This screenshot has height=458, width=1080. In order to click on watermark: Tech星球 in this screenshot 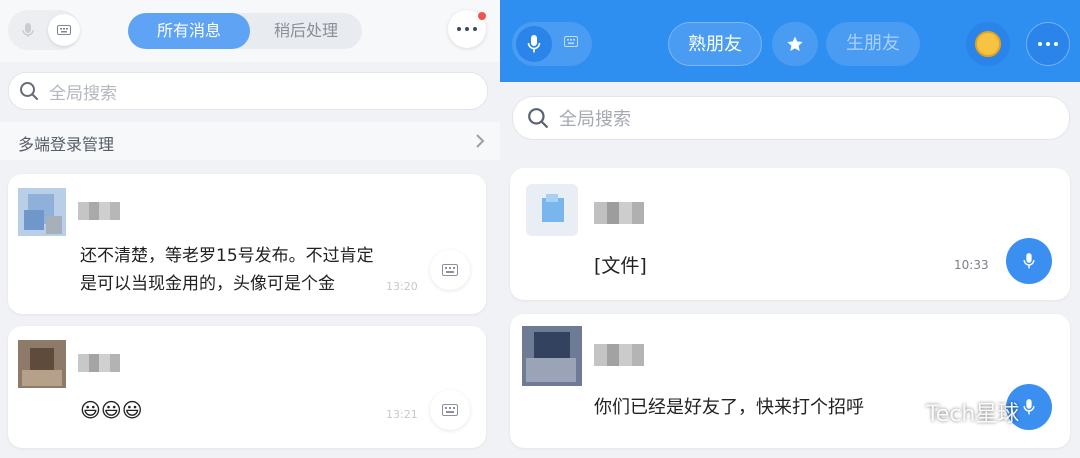, I will do `click(952, 412)`.